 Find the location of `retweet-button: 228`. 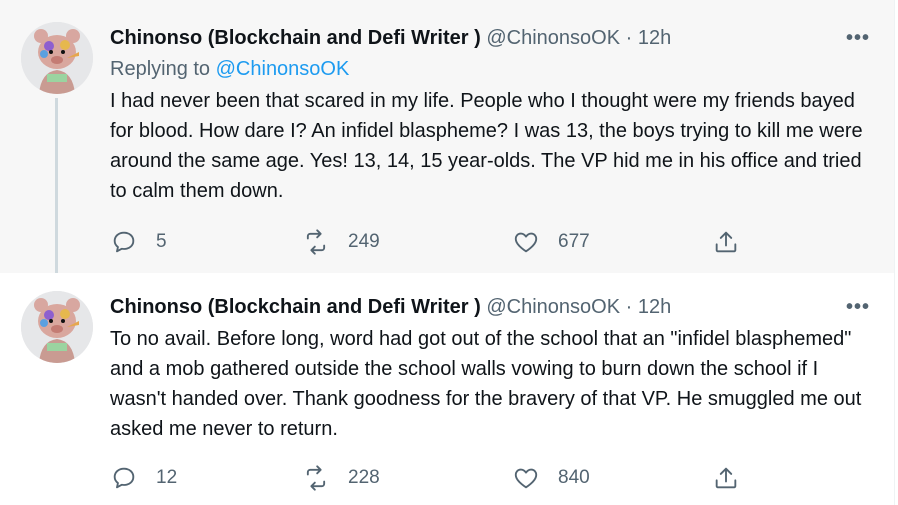

retweet-button: 228 is located at coordinates (407, 478).